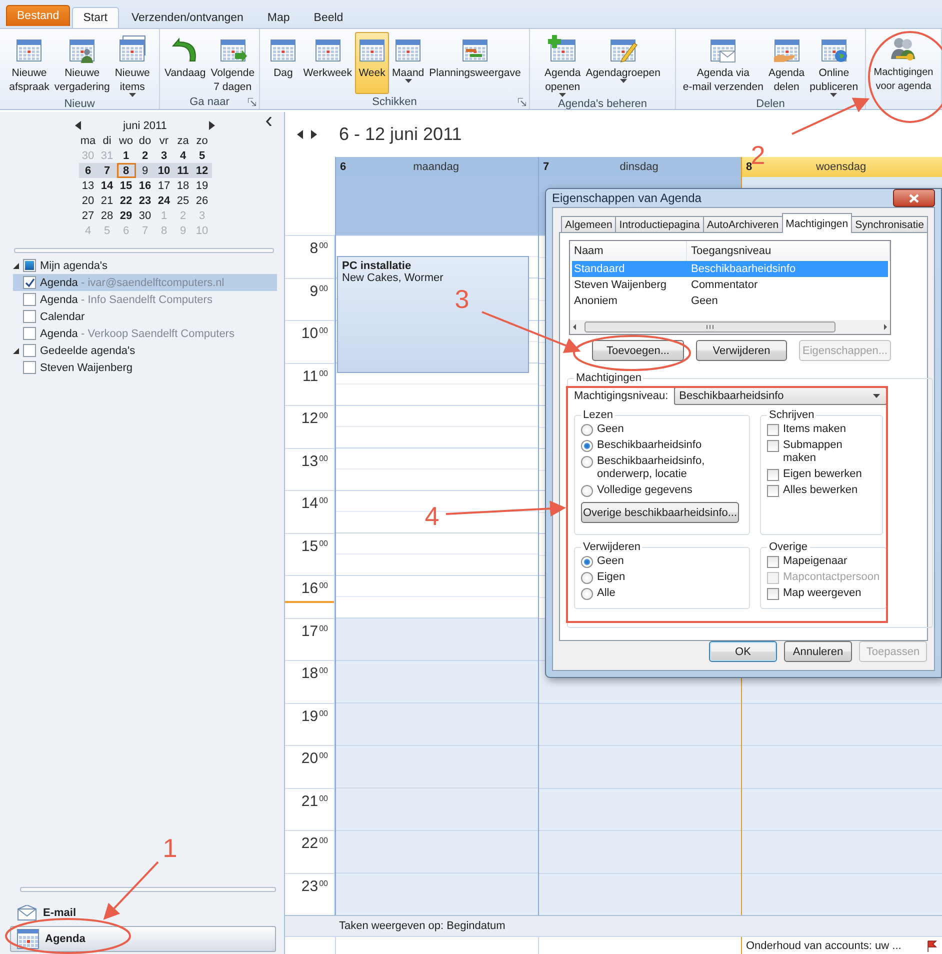  Describe the element at coordinates (82, 65) in the screenshot. I see `ribbon-button: Nieuwe vergadering` at that location.